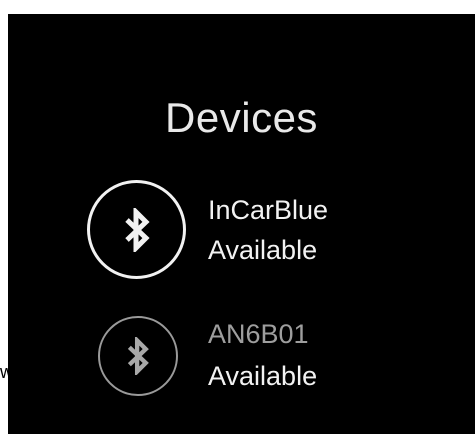  I want to click on device-name: InCarBlue, so click(268, 210).